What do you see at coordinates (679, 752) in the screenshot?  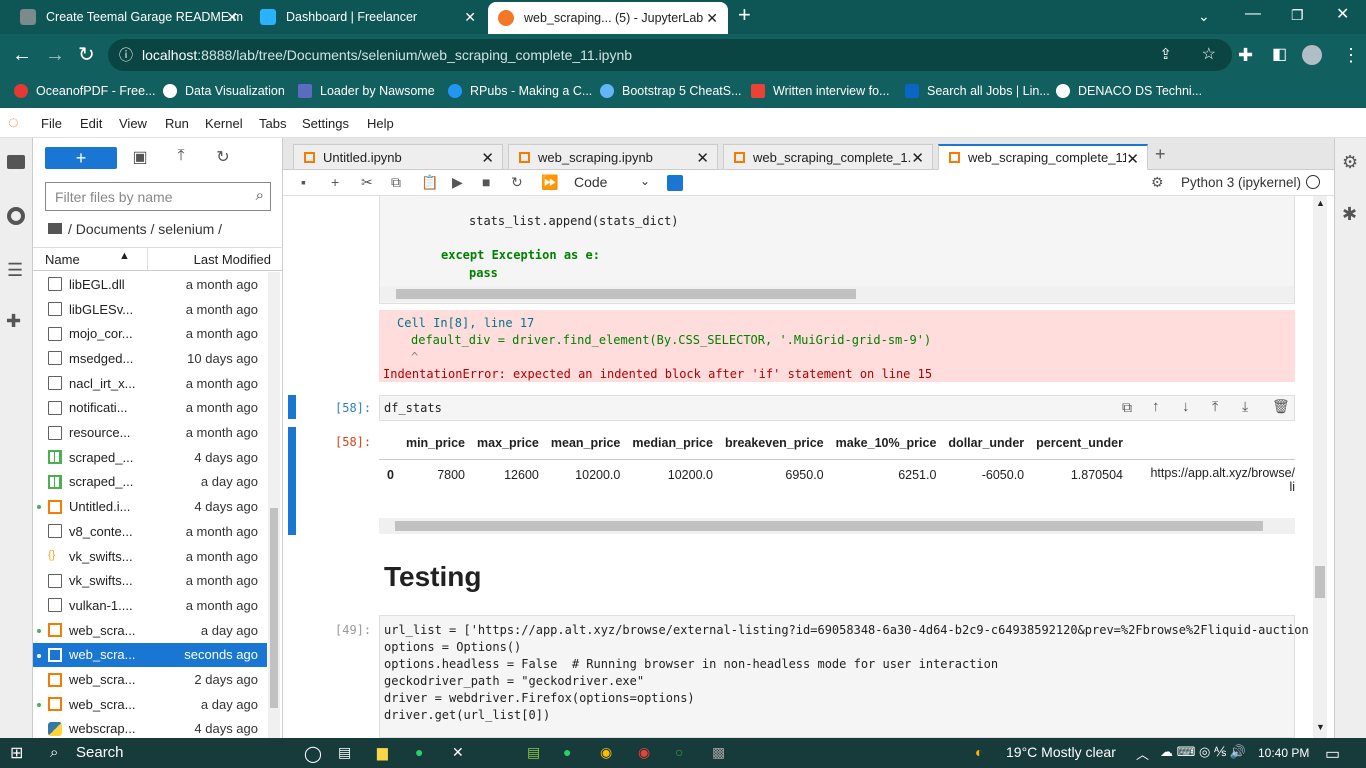 I see `app-icon: ○` at bounding box center [679, 752].